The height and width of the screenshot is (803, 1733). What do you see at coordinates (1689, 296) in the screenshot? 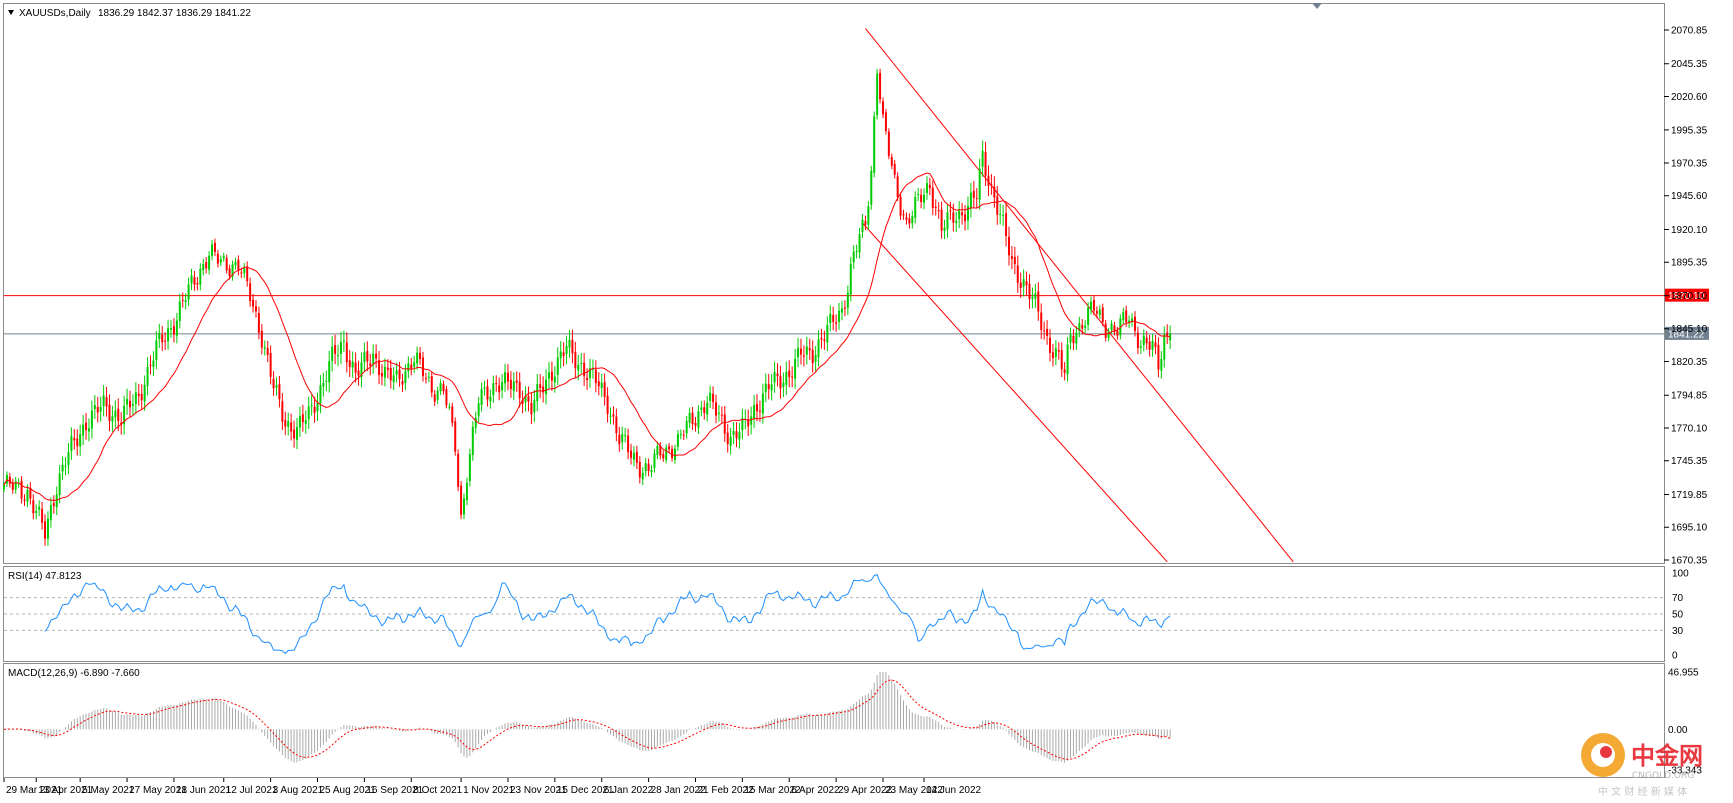
I see `price-tick-label: 1870.10` at bounding box center [1689, 296].